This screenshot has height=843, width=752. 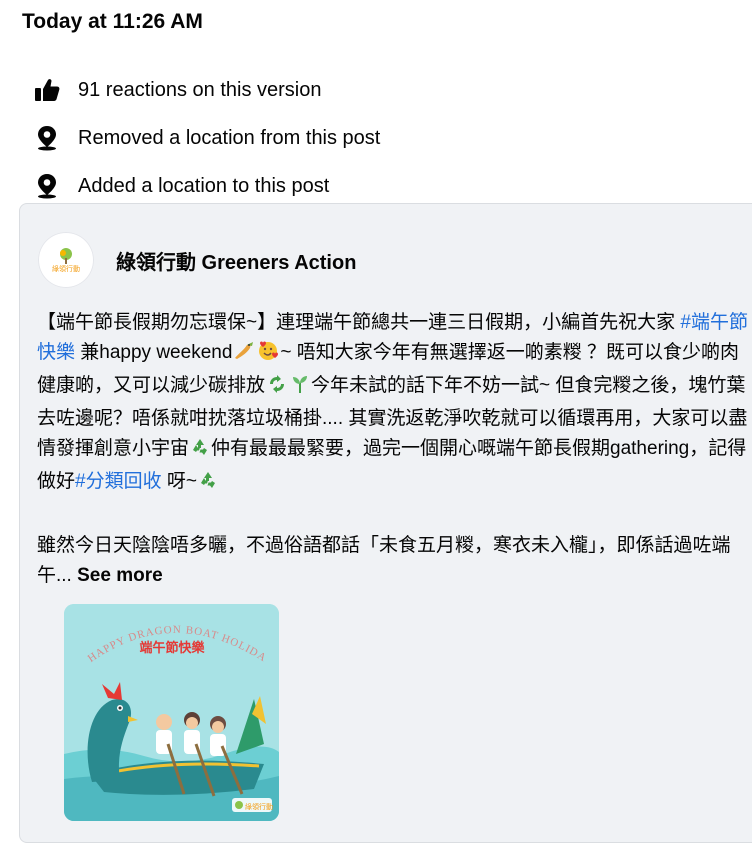 I want to click on history-item-text: 91 reactions on this version, so click(x=200, y=89).